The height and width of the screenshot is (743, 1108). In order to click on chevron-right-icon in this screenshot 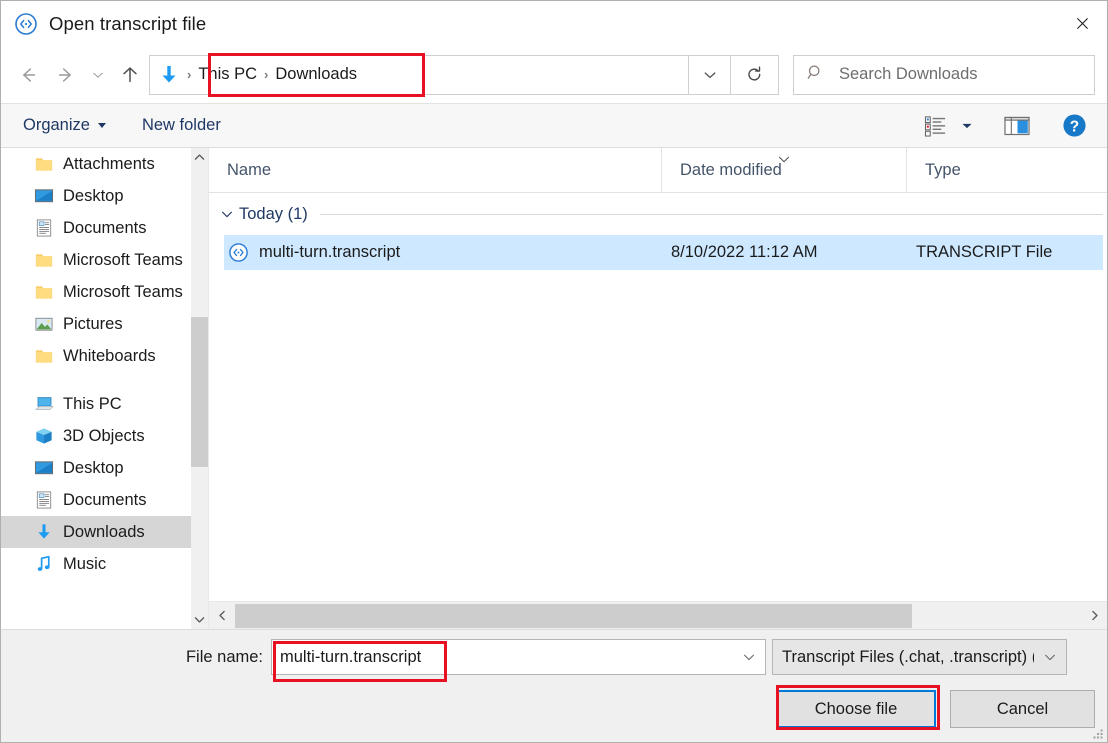, I will do `click(1094, 616)`.